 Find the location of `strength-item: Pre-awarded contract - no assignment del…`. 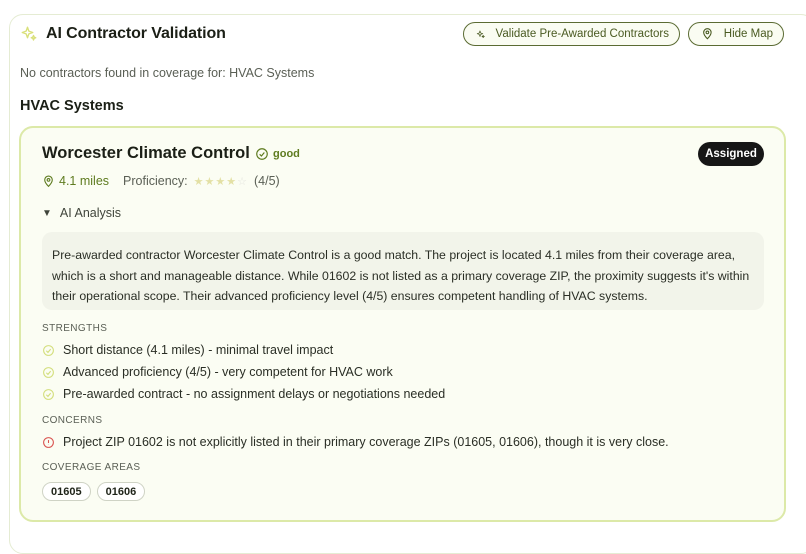

strength-item: Pre-awarded contract - no assignment del… is located at coordinates (402, 394).